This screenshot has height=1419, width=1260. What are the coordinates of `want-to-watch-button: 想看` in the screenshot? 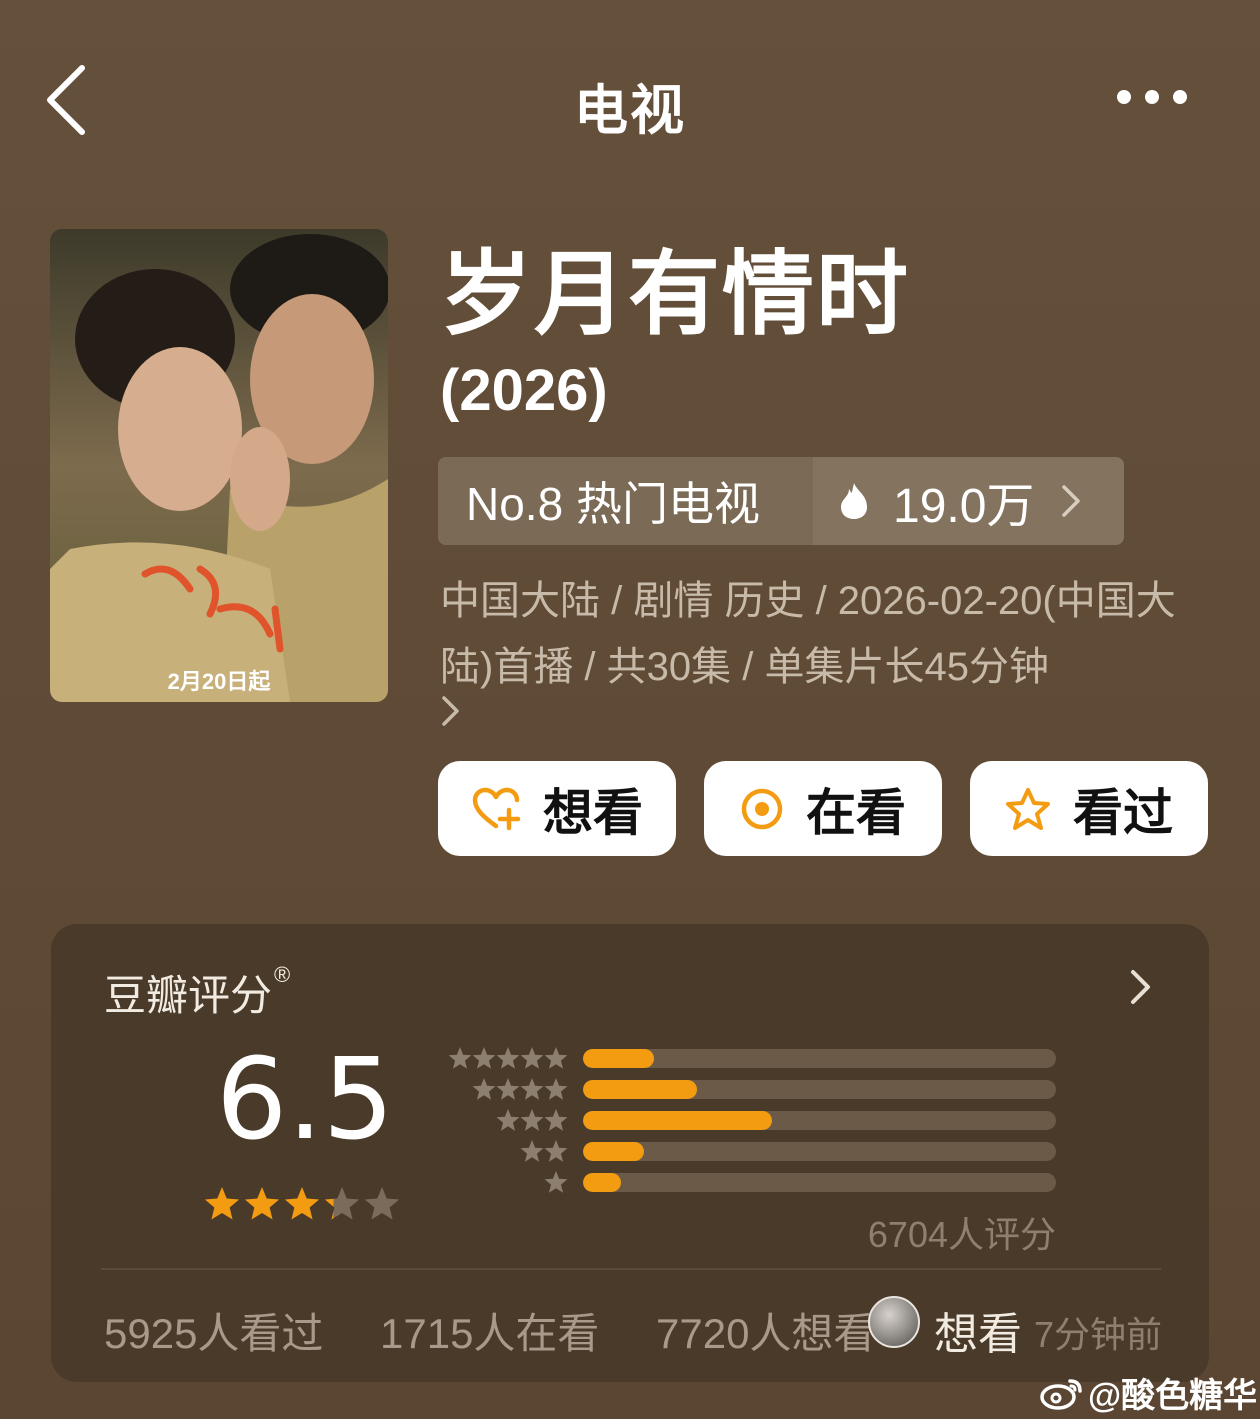 It's located at (557, 808).